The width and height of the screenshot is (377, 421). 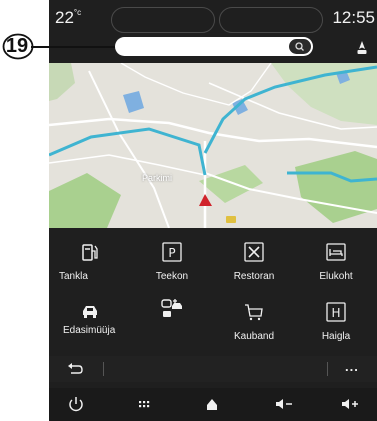 I want to click on poi-restaurant-label: Restoran, so click(x=254, y=276).